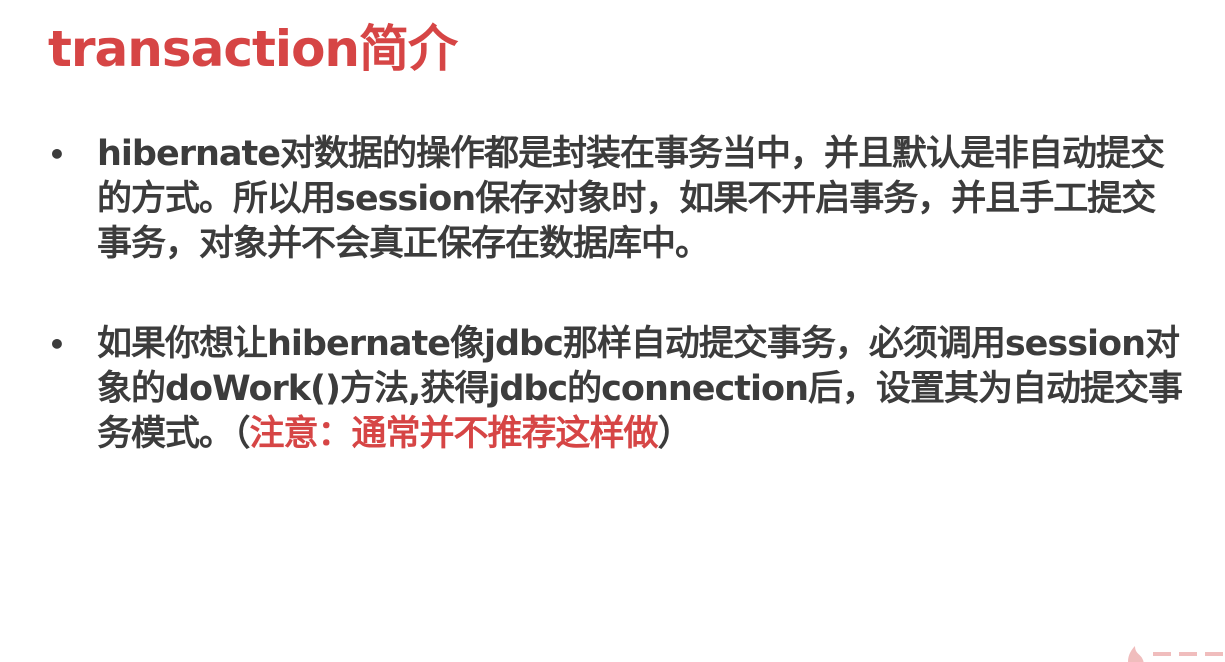 This screenshot has width=1225, height=662. Describe the element at coordinates (1175, 654) in the screenshot. I see `flame-logo-icon` at that location.